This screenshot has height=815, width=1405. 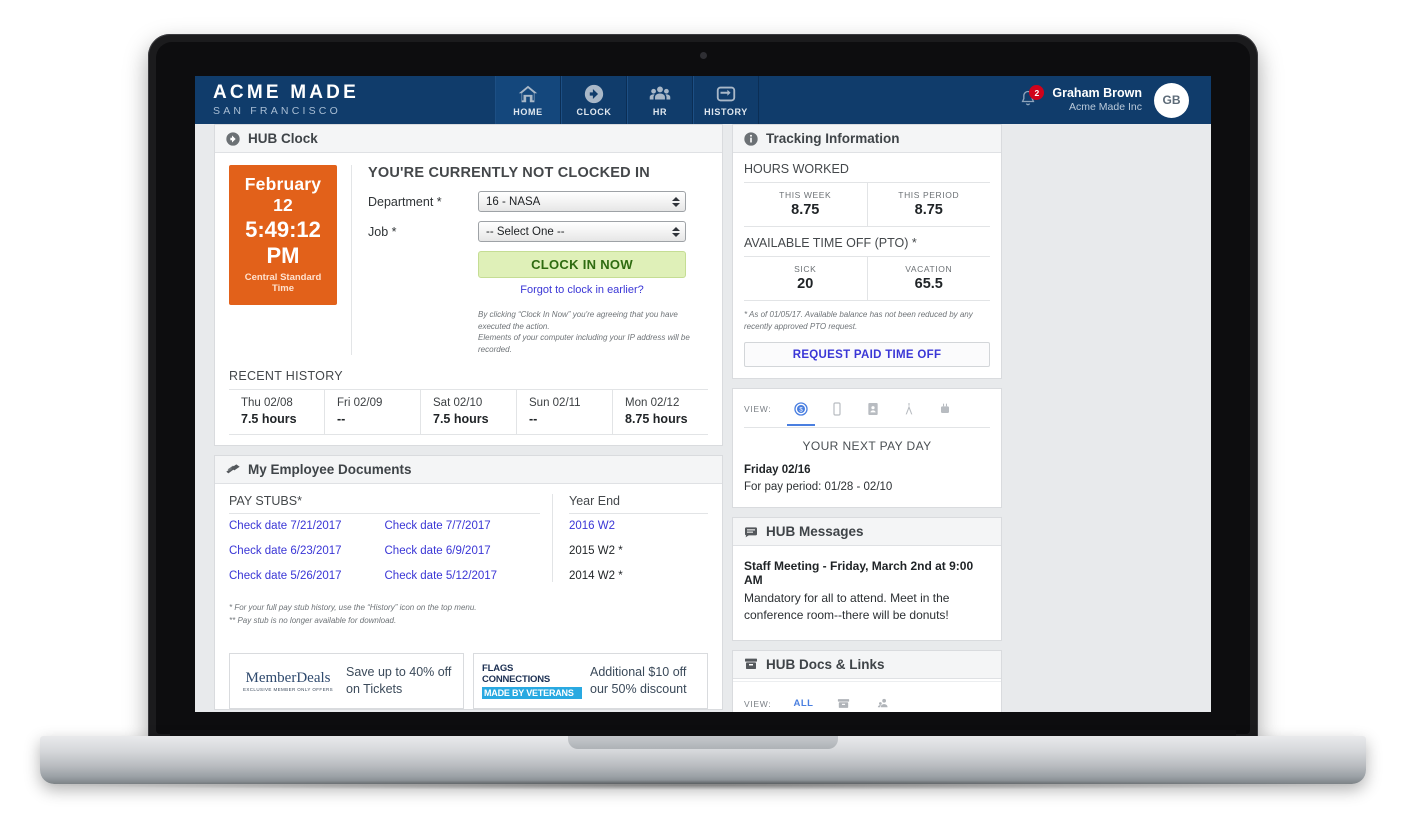 I want to click on forgot-clock-in-link: Forgot to clock in earlier?, so click(x=582, y=290).